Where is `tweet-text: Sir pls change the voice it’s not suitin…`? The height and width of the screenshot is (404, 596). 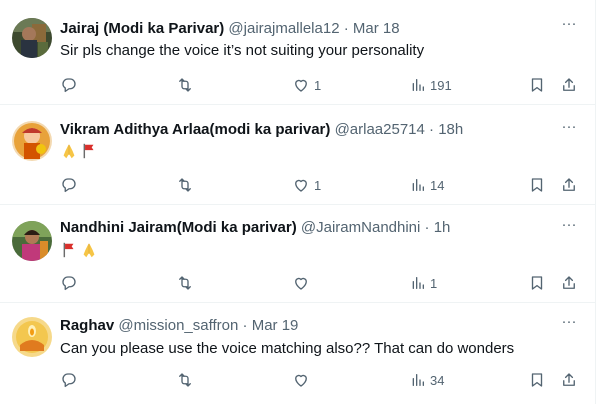
tweet-text: Sir pls change the voice it’s not suitin… is located at coordinates (242, 50).